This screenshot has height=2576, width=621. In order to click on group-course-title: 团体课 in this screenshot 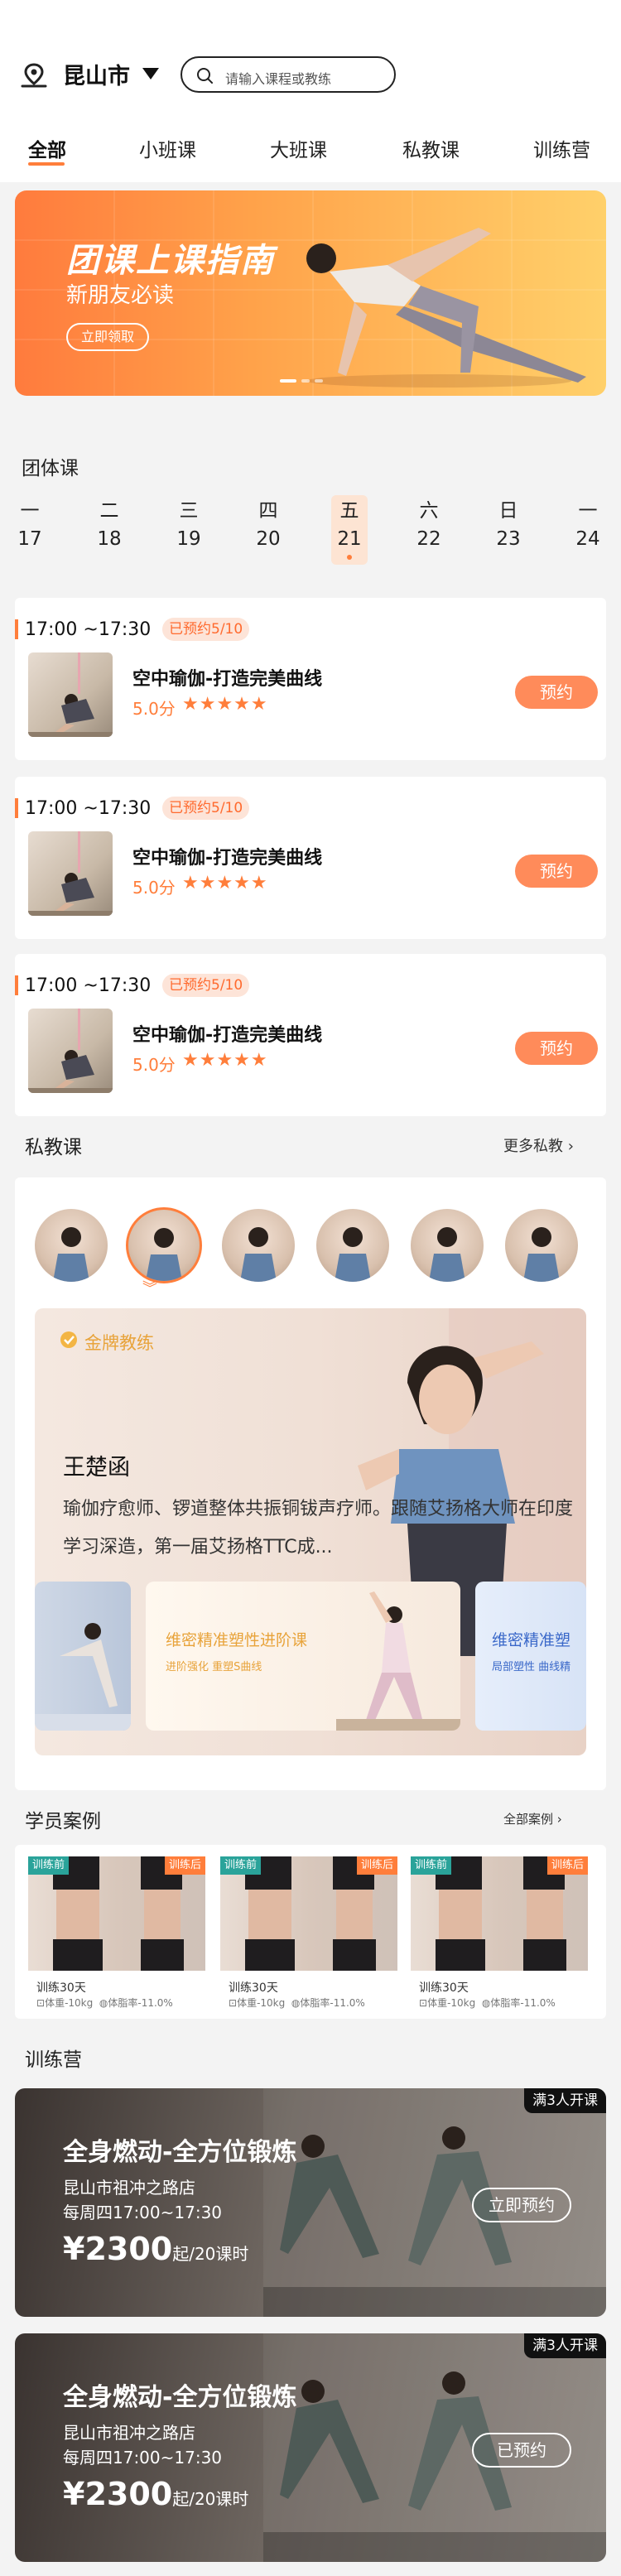, I will do `click(50, 468)`.